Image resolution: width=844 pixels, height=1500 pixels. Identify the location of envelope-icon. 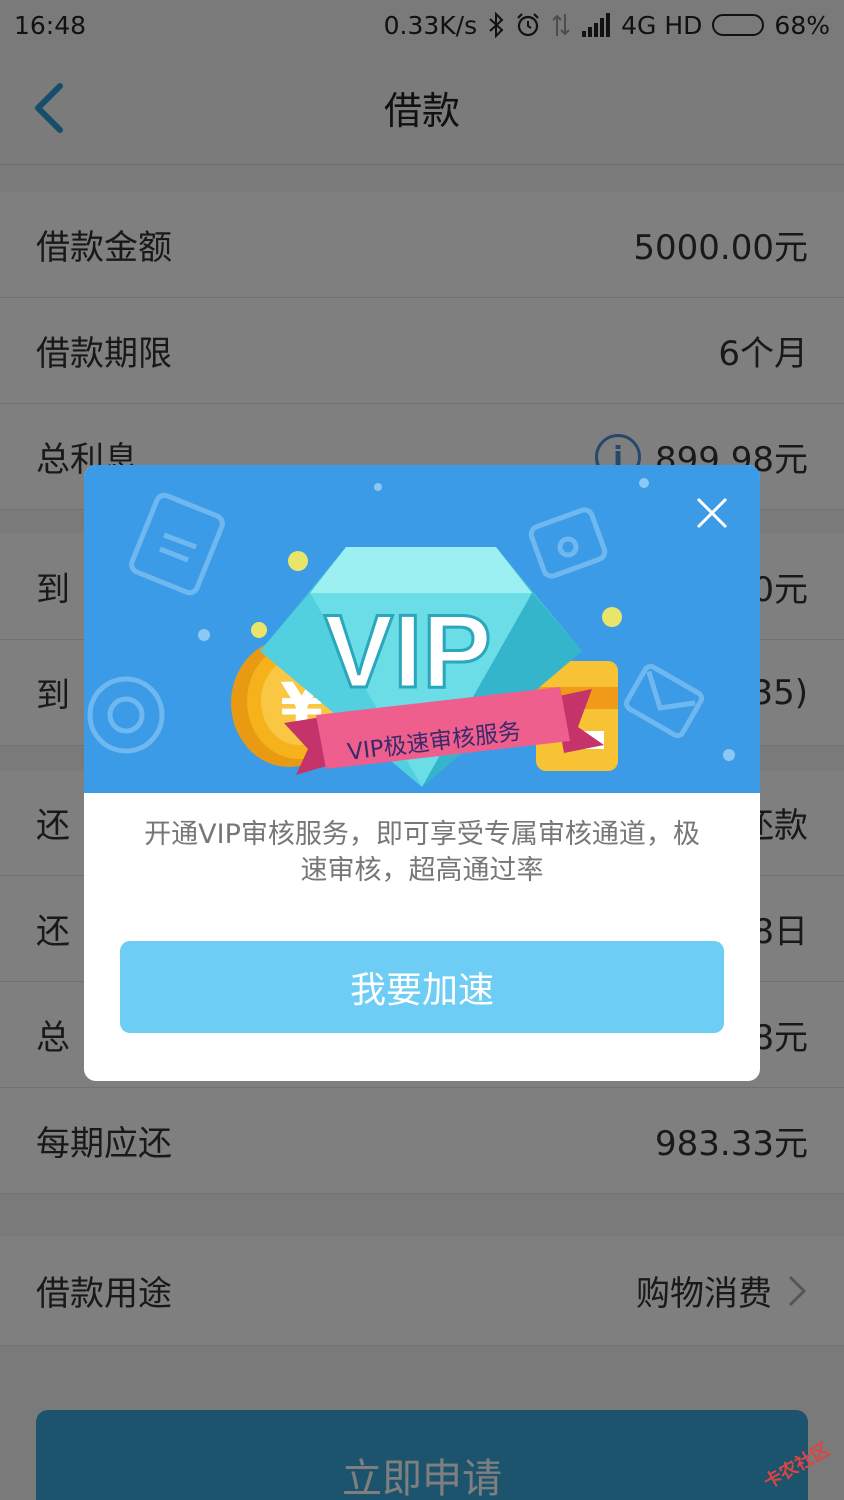
(664, 701).